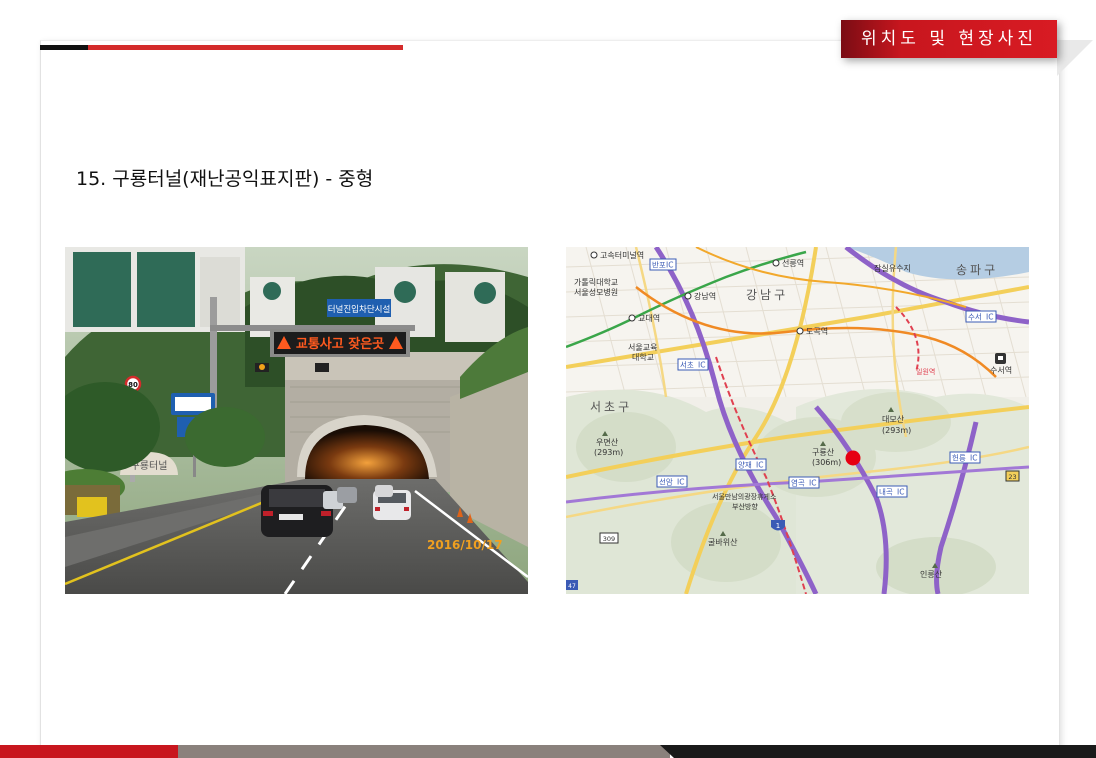 The image size is (1096, 758). I want to click on ic-label-seonam: 선암 IC, so click(672, 481).